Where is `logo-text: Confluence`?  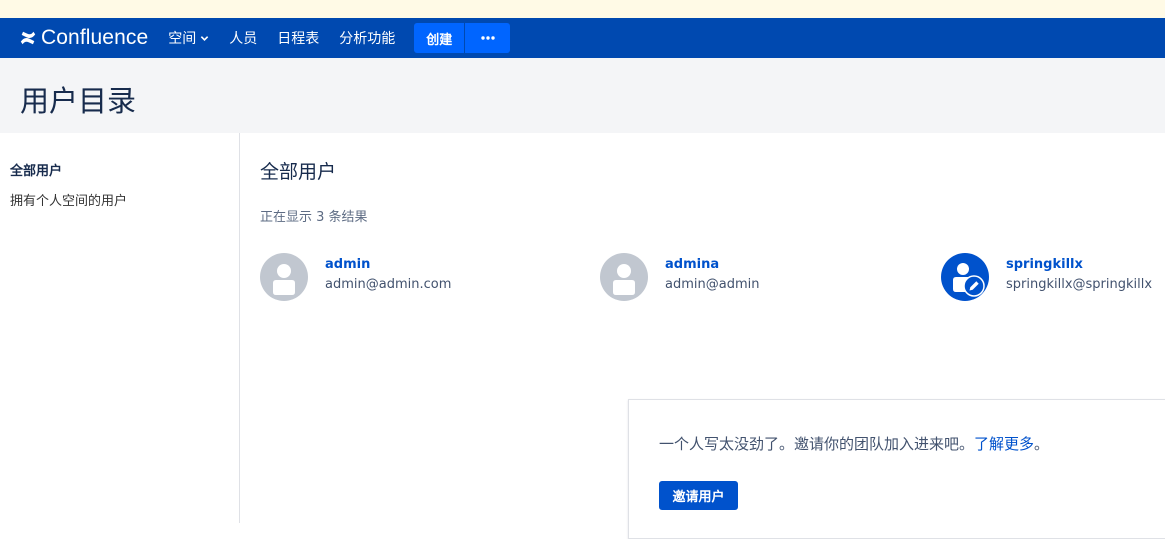 logo-text: Confluence is located at coordinates (95, 37).